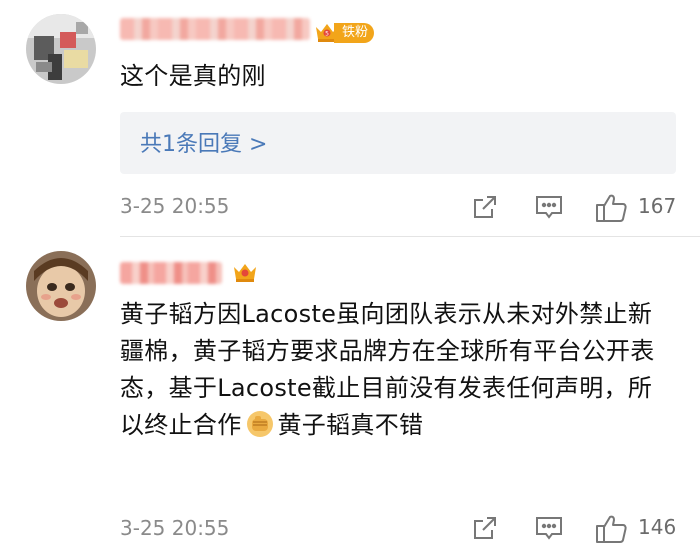  What do you see at coordinates (657, 527) in the screenshot?
I see `like-count: 146` at bounding box center [657, 527].